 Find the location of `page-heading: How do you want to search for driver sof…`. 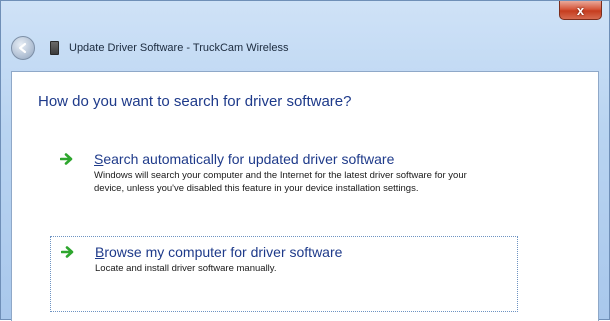

page-heading: How do you want to search for driver sof… is located at coordinates (195, 101).